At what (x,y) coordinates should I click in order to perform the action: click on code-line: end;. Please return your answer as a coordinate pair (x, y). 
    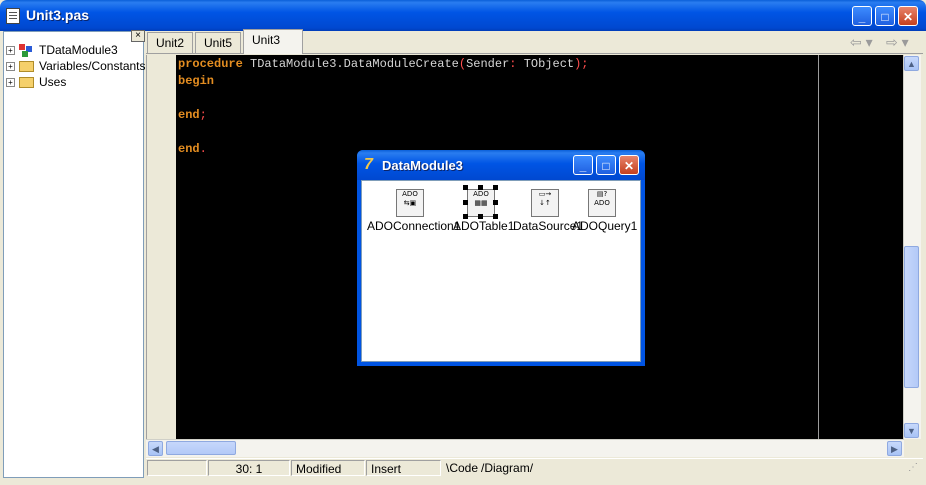
    Looking at the image, I should click on (192, 115).